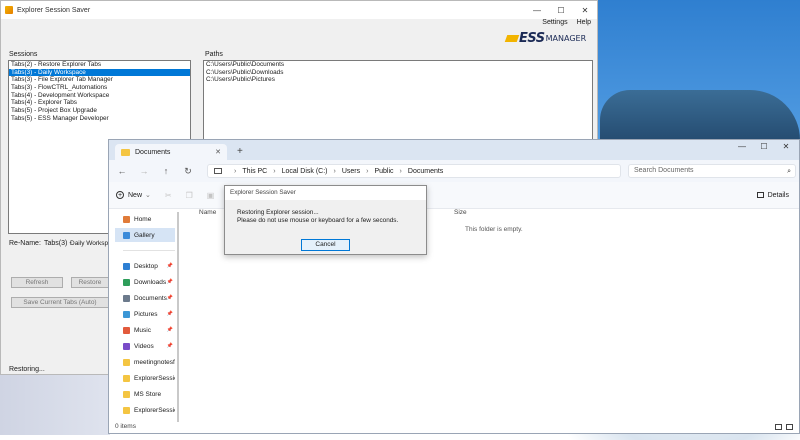 The image size is (800, 440). What do you see at coordinates (154, 378) in the screenshot?
I see `sidebar-item-label: ExplorerSessio` at bounding box center [154, 378].